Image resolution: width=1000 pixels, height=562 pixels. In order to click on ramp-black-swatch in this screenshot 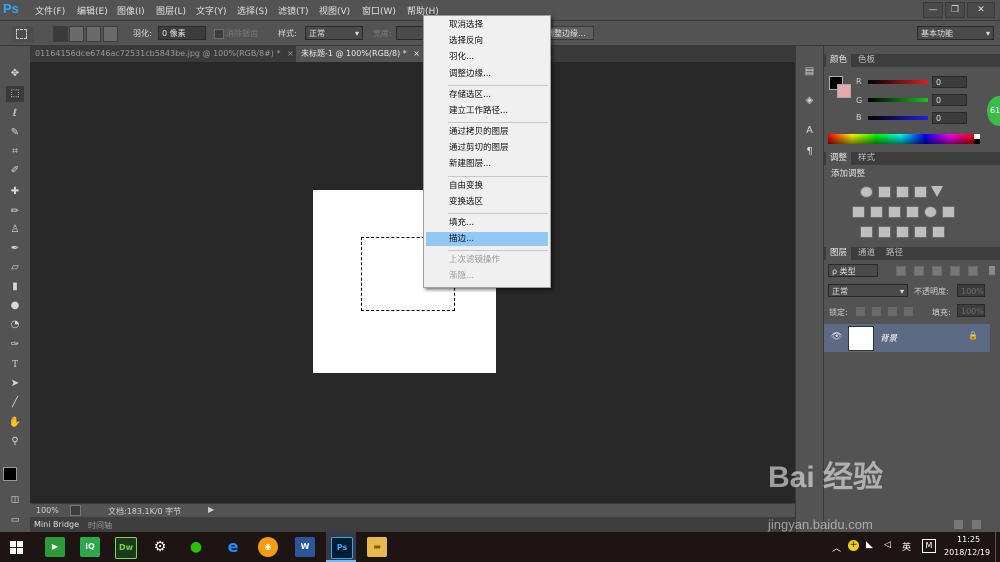, I will do `click(977, 141)`.